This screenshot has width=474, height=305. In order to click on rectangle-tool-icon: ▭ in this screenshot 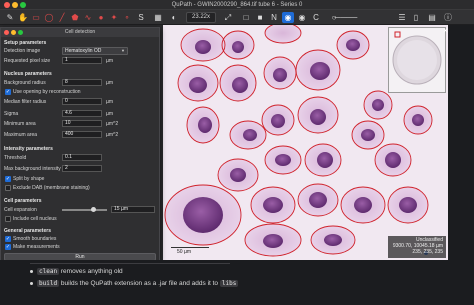, I will do `click(36, 17)`.